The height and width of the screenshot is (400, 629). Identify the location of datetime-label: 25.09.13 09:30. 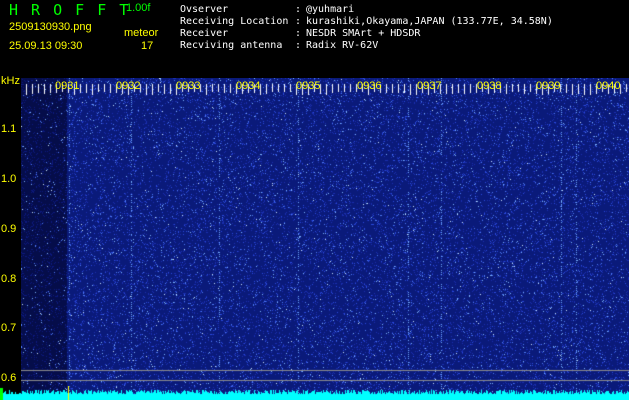
(46, 46).